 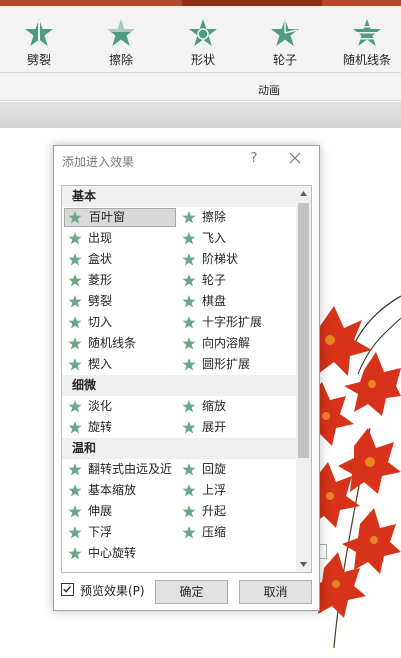 I want to click on effect-item-label: 菱形, so click(x=100, y=280).